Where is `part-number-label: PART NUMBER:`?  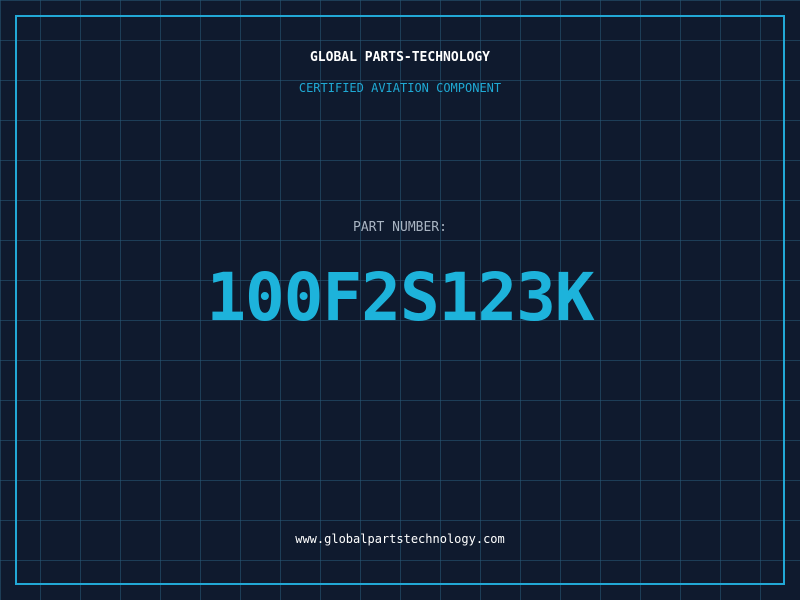 part-number-label: PART NUMBER: is located at coordinates (400, 227).